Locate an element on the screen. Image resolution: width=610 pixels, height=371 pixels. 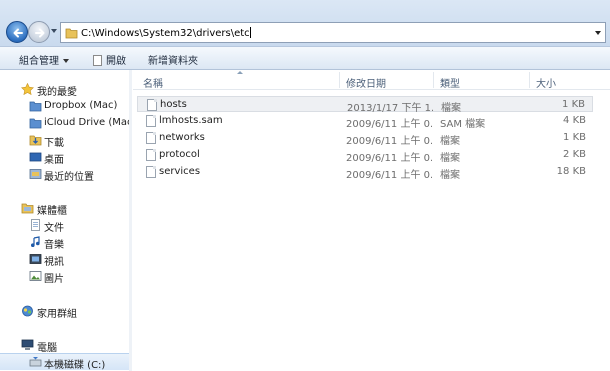
file-name: networks is located at coordinates (182, 137).